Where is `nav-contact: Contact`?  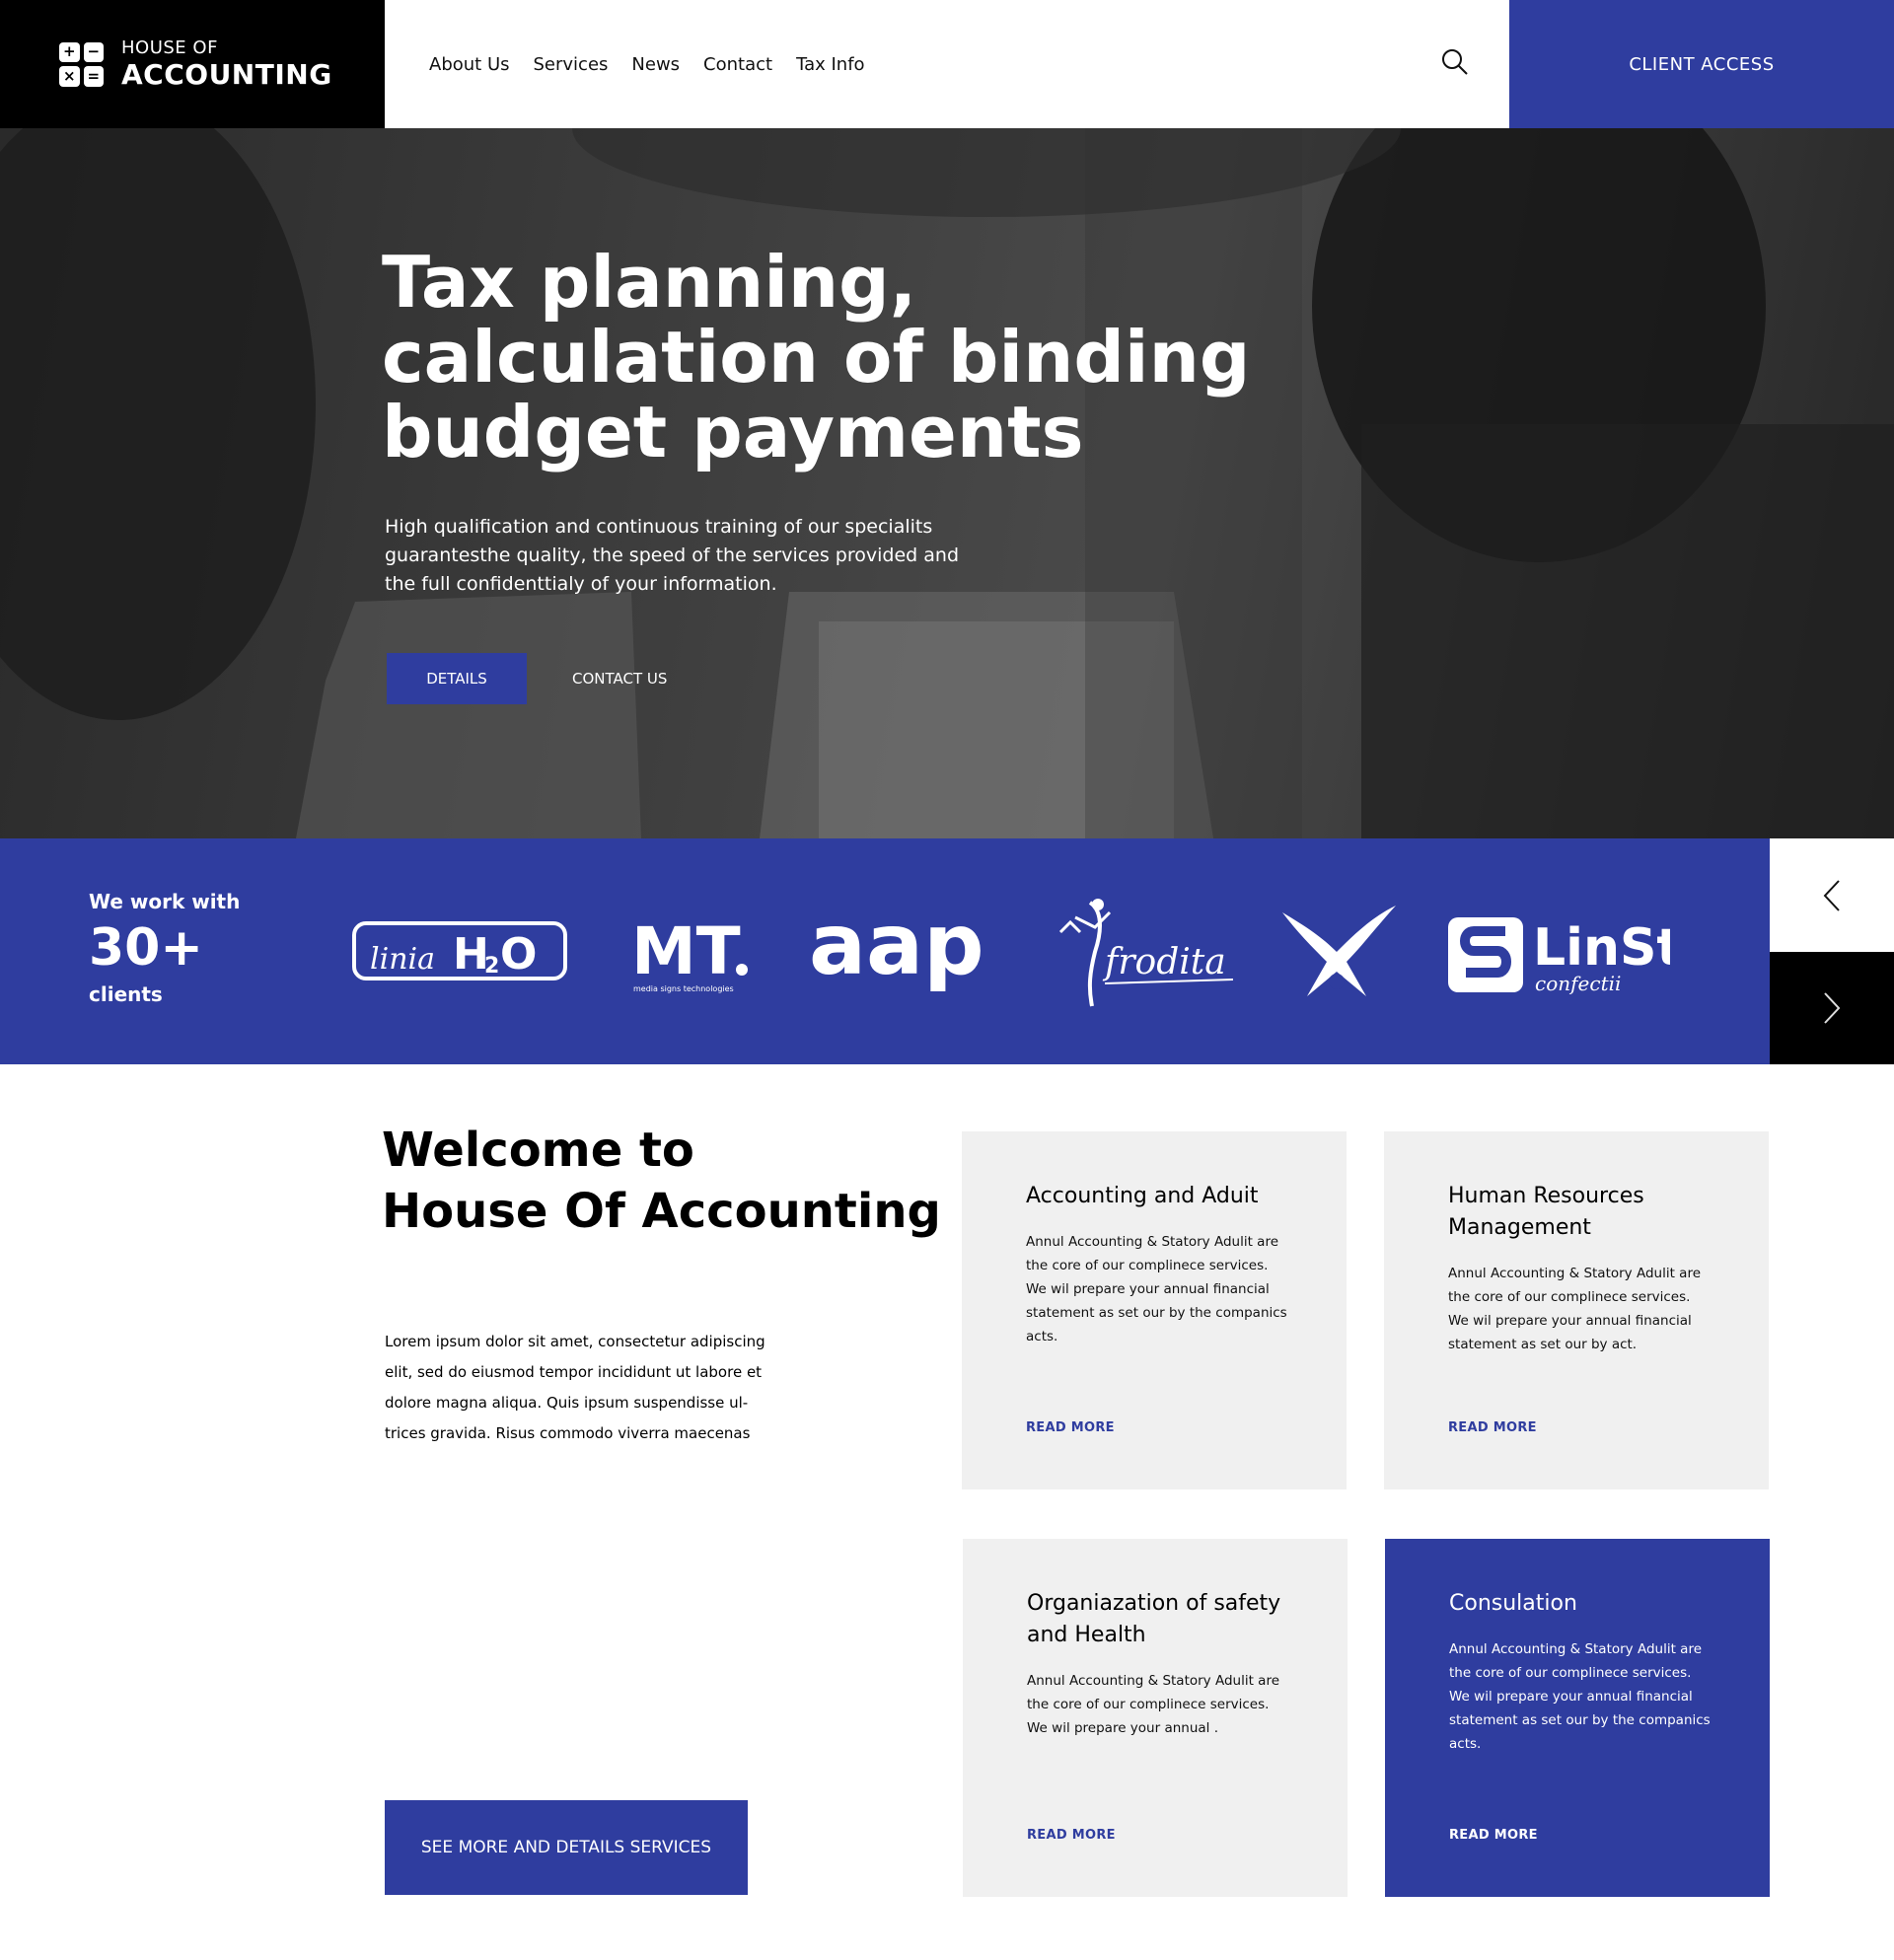
nav-contact: Contact is located at coordinates (737, 64).